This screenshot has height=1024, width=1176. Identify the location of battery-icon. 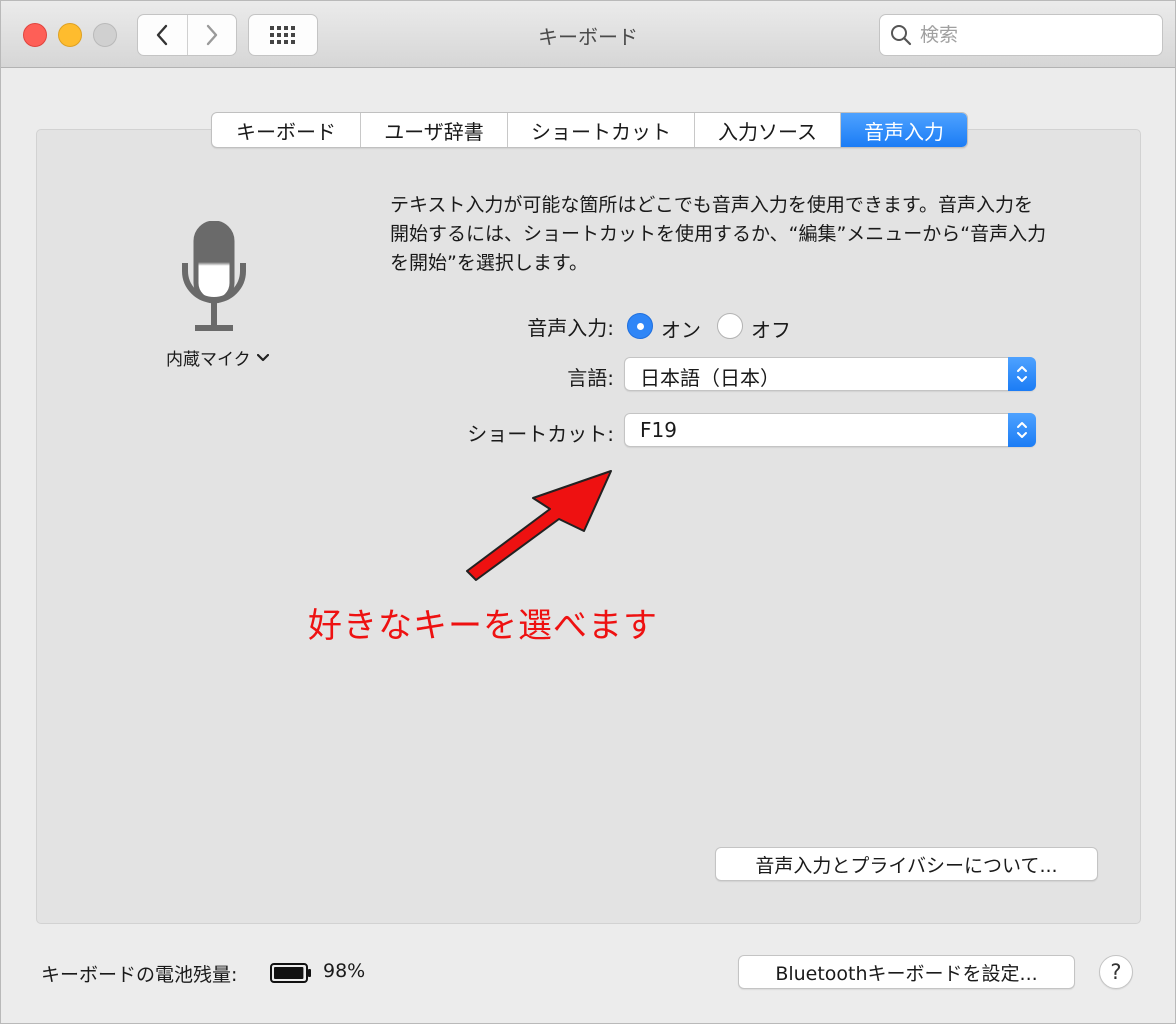
(291, 975).